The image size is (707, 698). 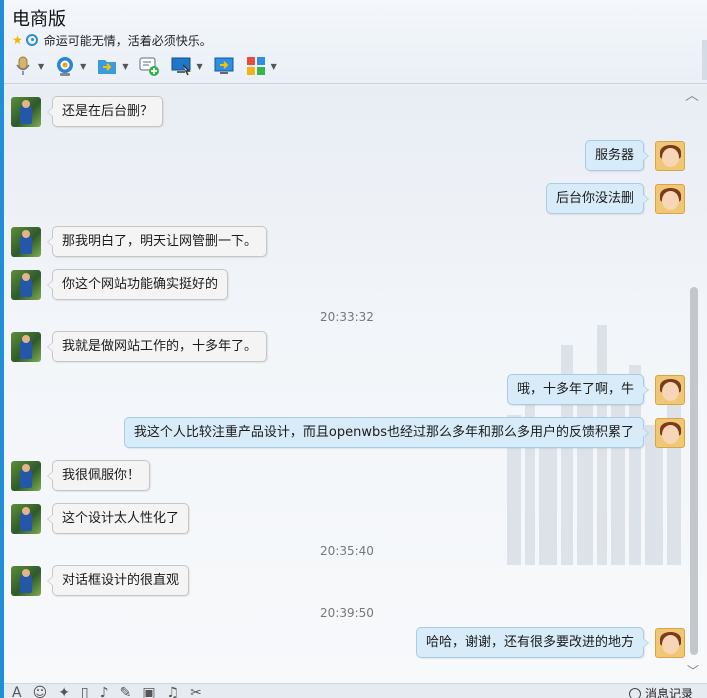 What do you see at coordinates (137, 284) in the screenshot?
I see `message-bubble: 你这个网站功能确实挺好的` at bounding box center [137, 284].